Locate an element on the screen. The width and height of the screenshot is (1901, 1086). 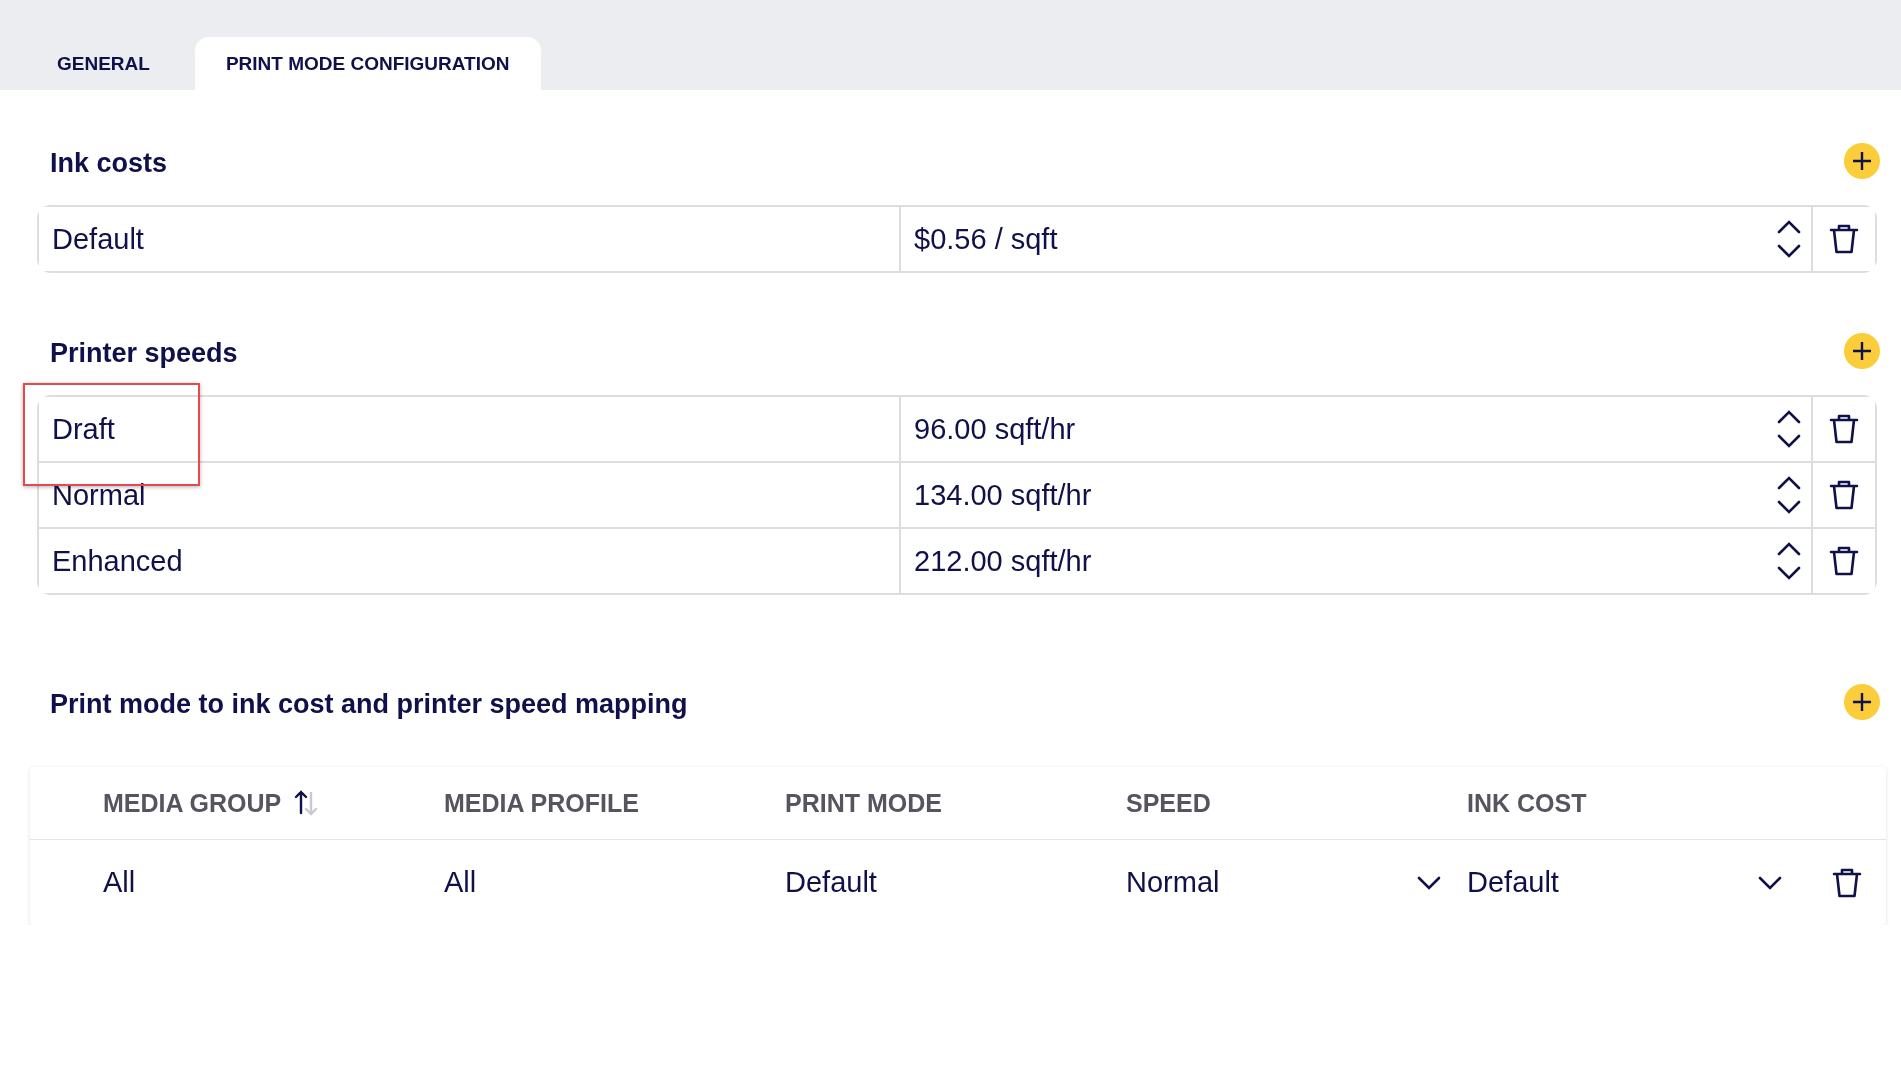
sort-icon is located at coordinates (306, 803).